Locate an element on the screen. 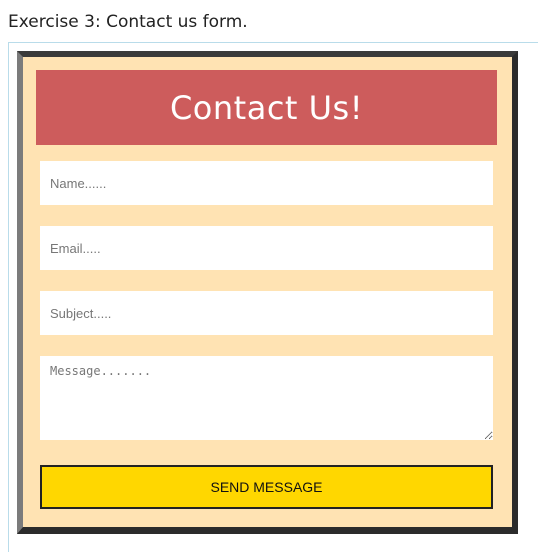 The height and width of the screenshot is (552, 538). form-header: Contact Us! is located at coordinates (266, 107).